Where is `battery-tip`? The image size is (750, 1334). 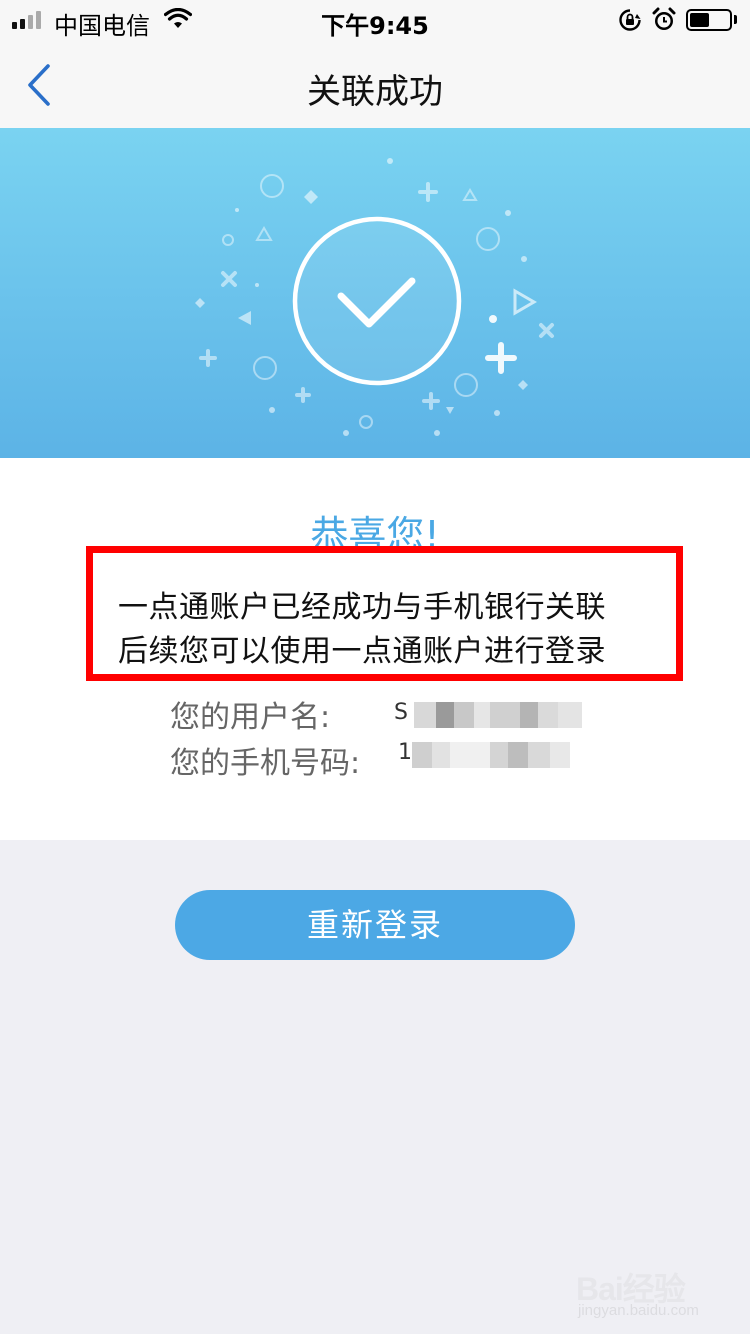
battery-tip is located at coordinates (735, 19).